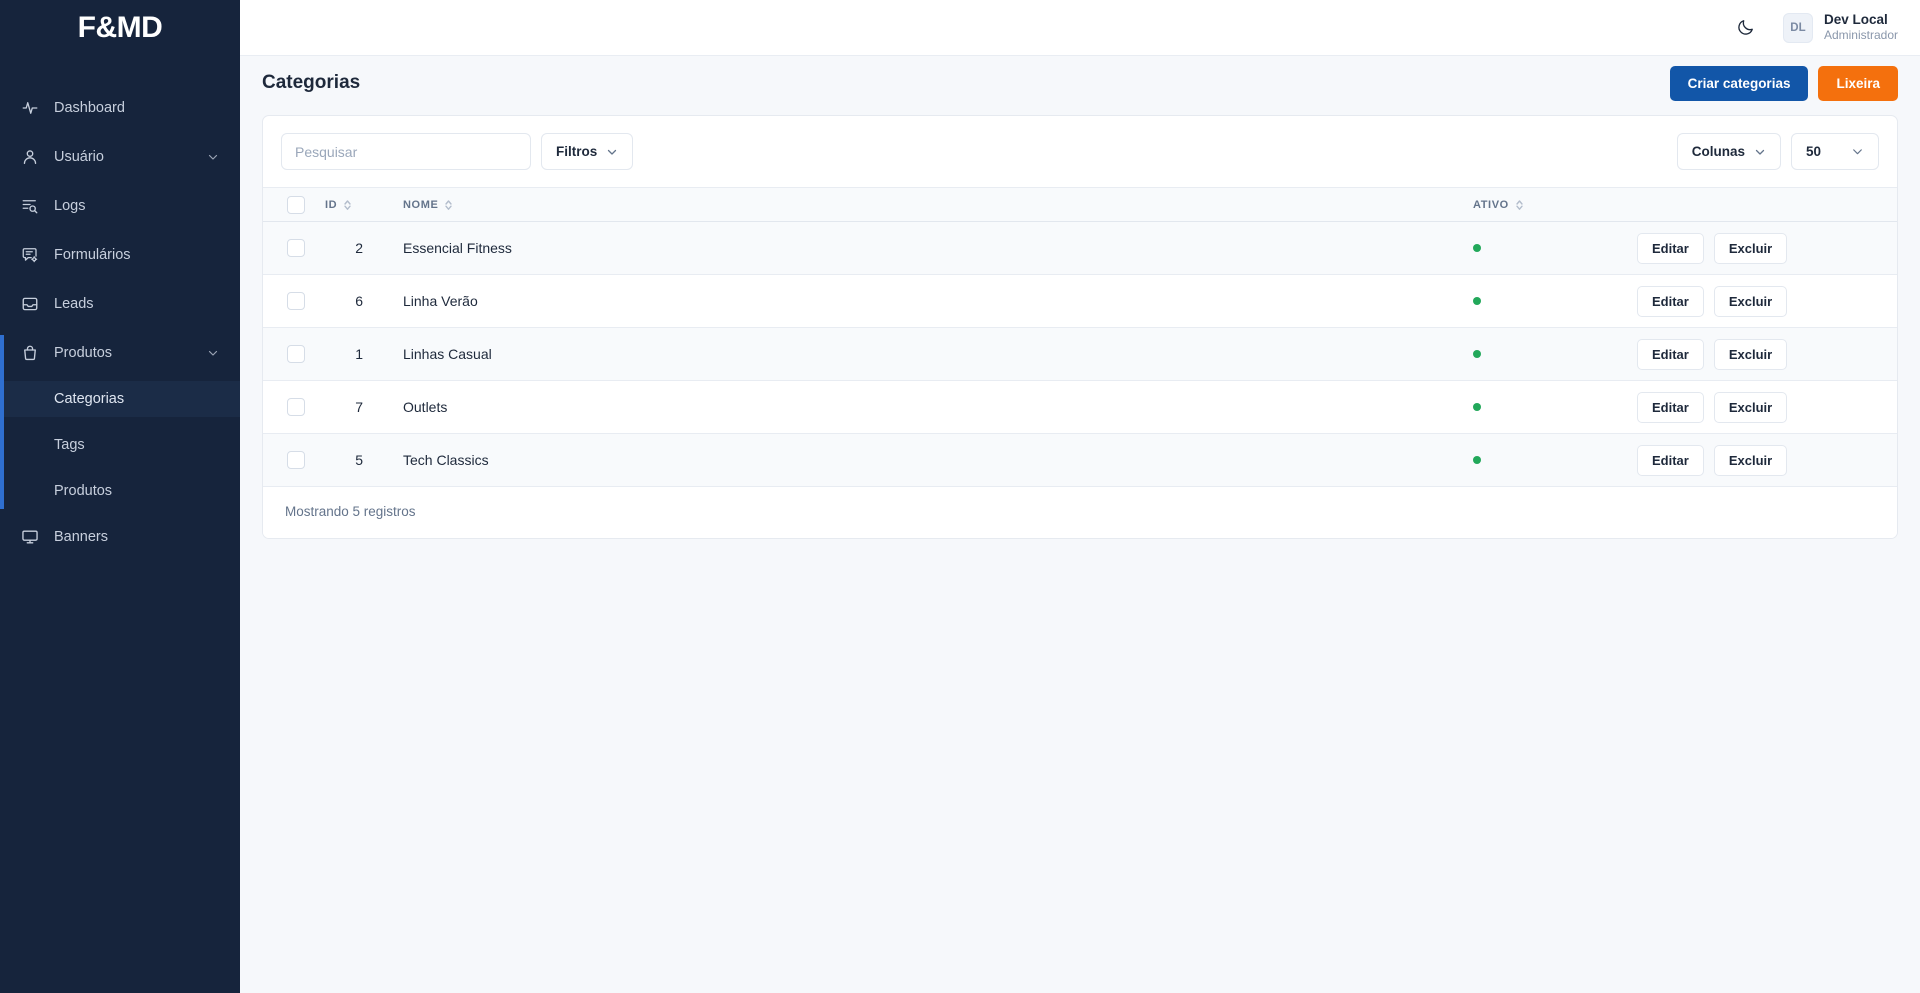 Image resolution: width=1920 pixels, height=993 pixels. What do you see at coordinates (914, 204) in the screenshot?
I see `column-header-nome: NOME` at bounding box center [914, 204].